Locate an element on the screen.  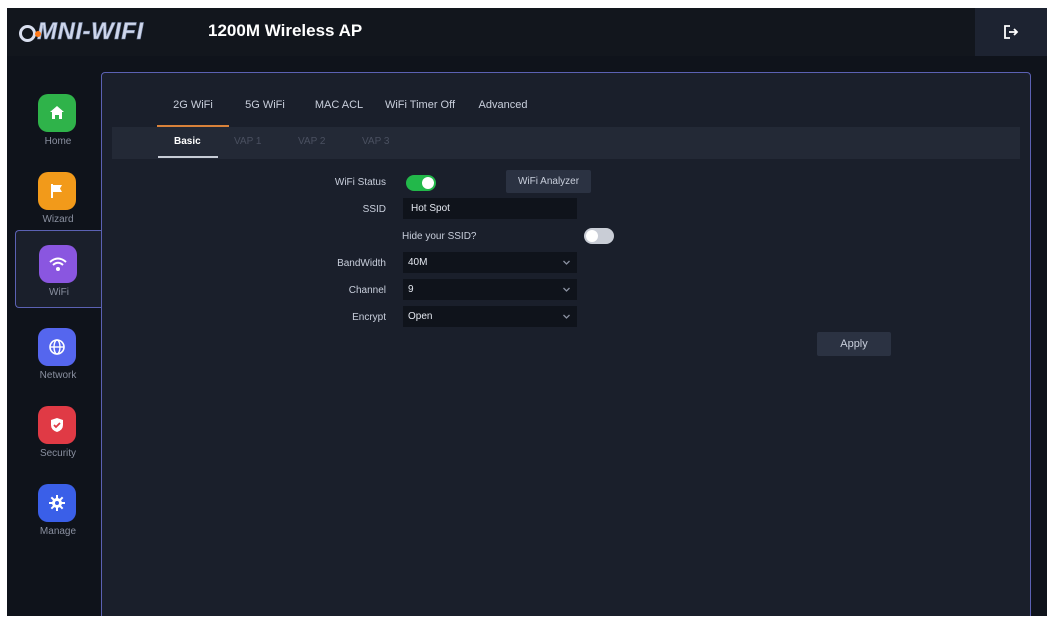
wifi-icon is located at coordinates (58, 264).